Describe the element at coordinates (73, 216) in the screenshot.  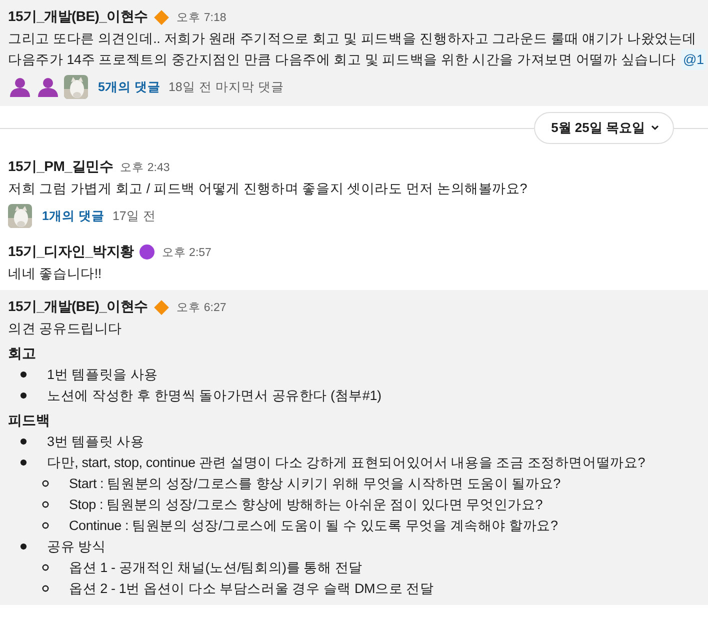
I see `reply-count-link: 1개의 댓글` at that location.